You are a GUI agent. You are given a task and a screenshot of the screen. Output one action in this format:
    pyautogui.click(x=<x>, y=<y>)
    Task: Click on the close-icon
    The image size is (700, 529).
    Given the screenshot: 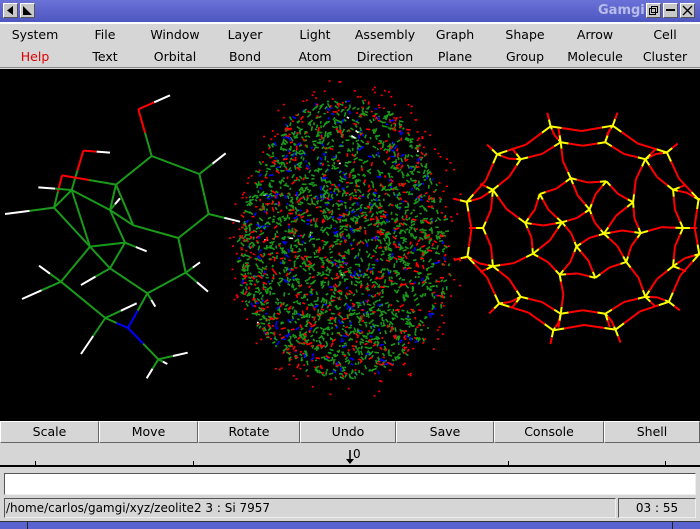 What is the action you would take?
    pyautogui.click(x=687, y=10)
    